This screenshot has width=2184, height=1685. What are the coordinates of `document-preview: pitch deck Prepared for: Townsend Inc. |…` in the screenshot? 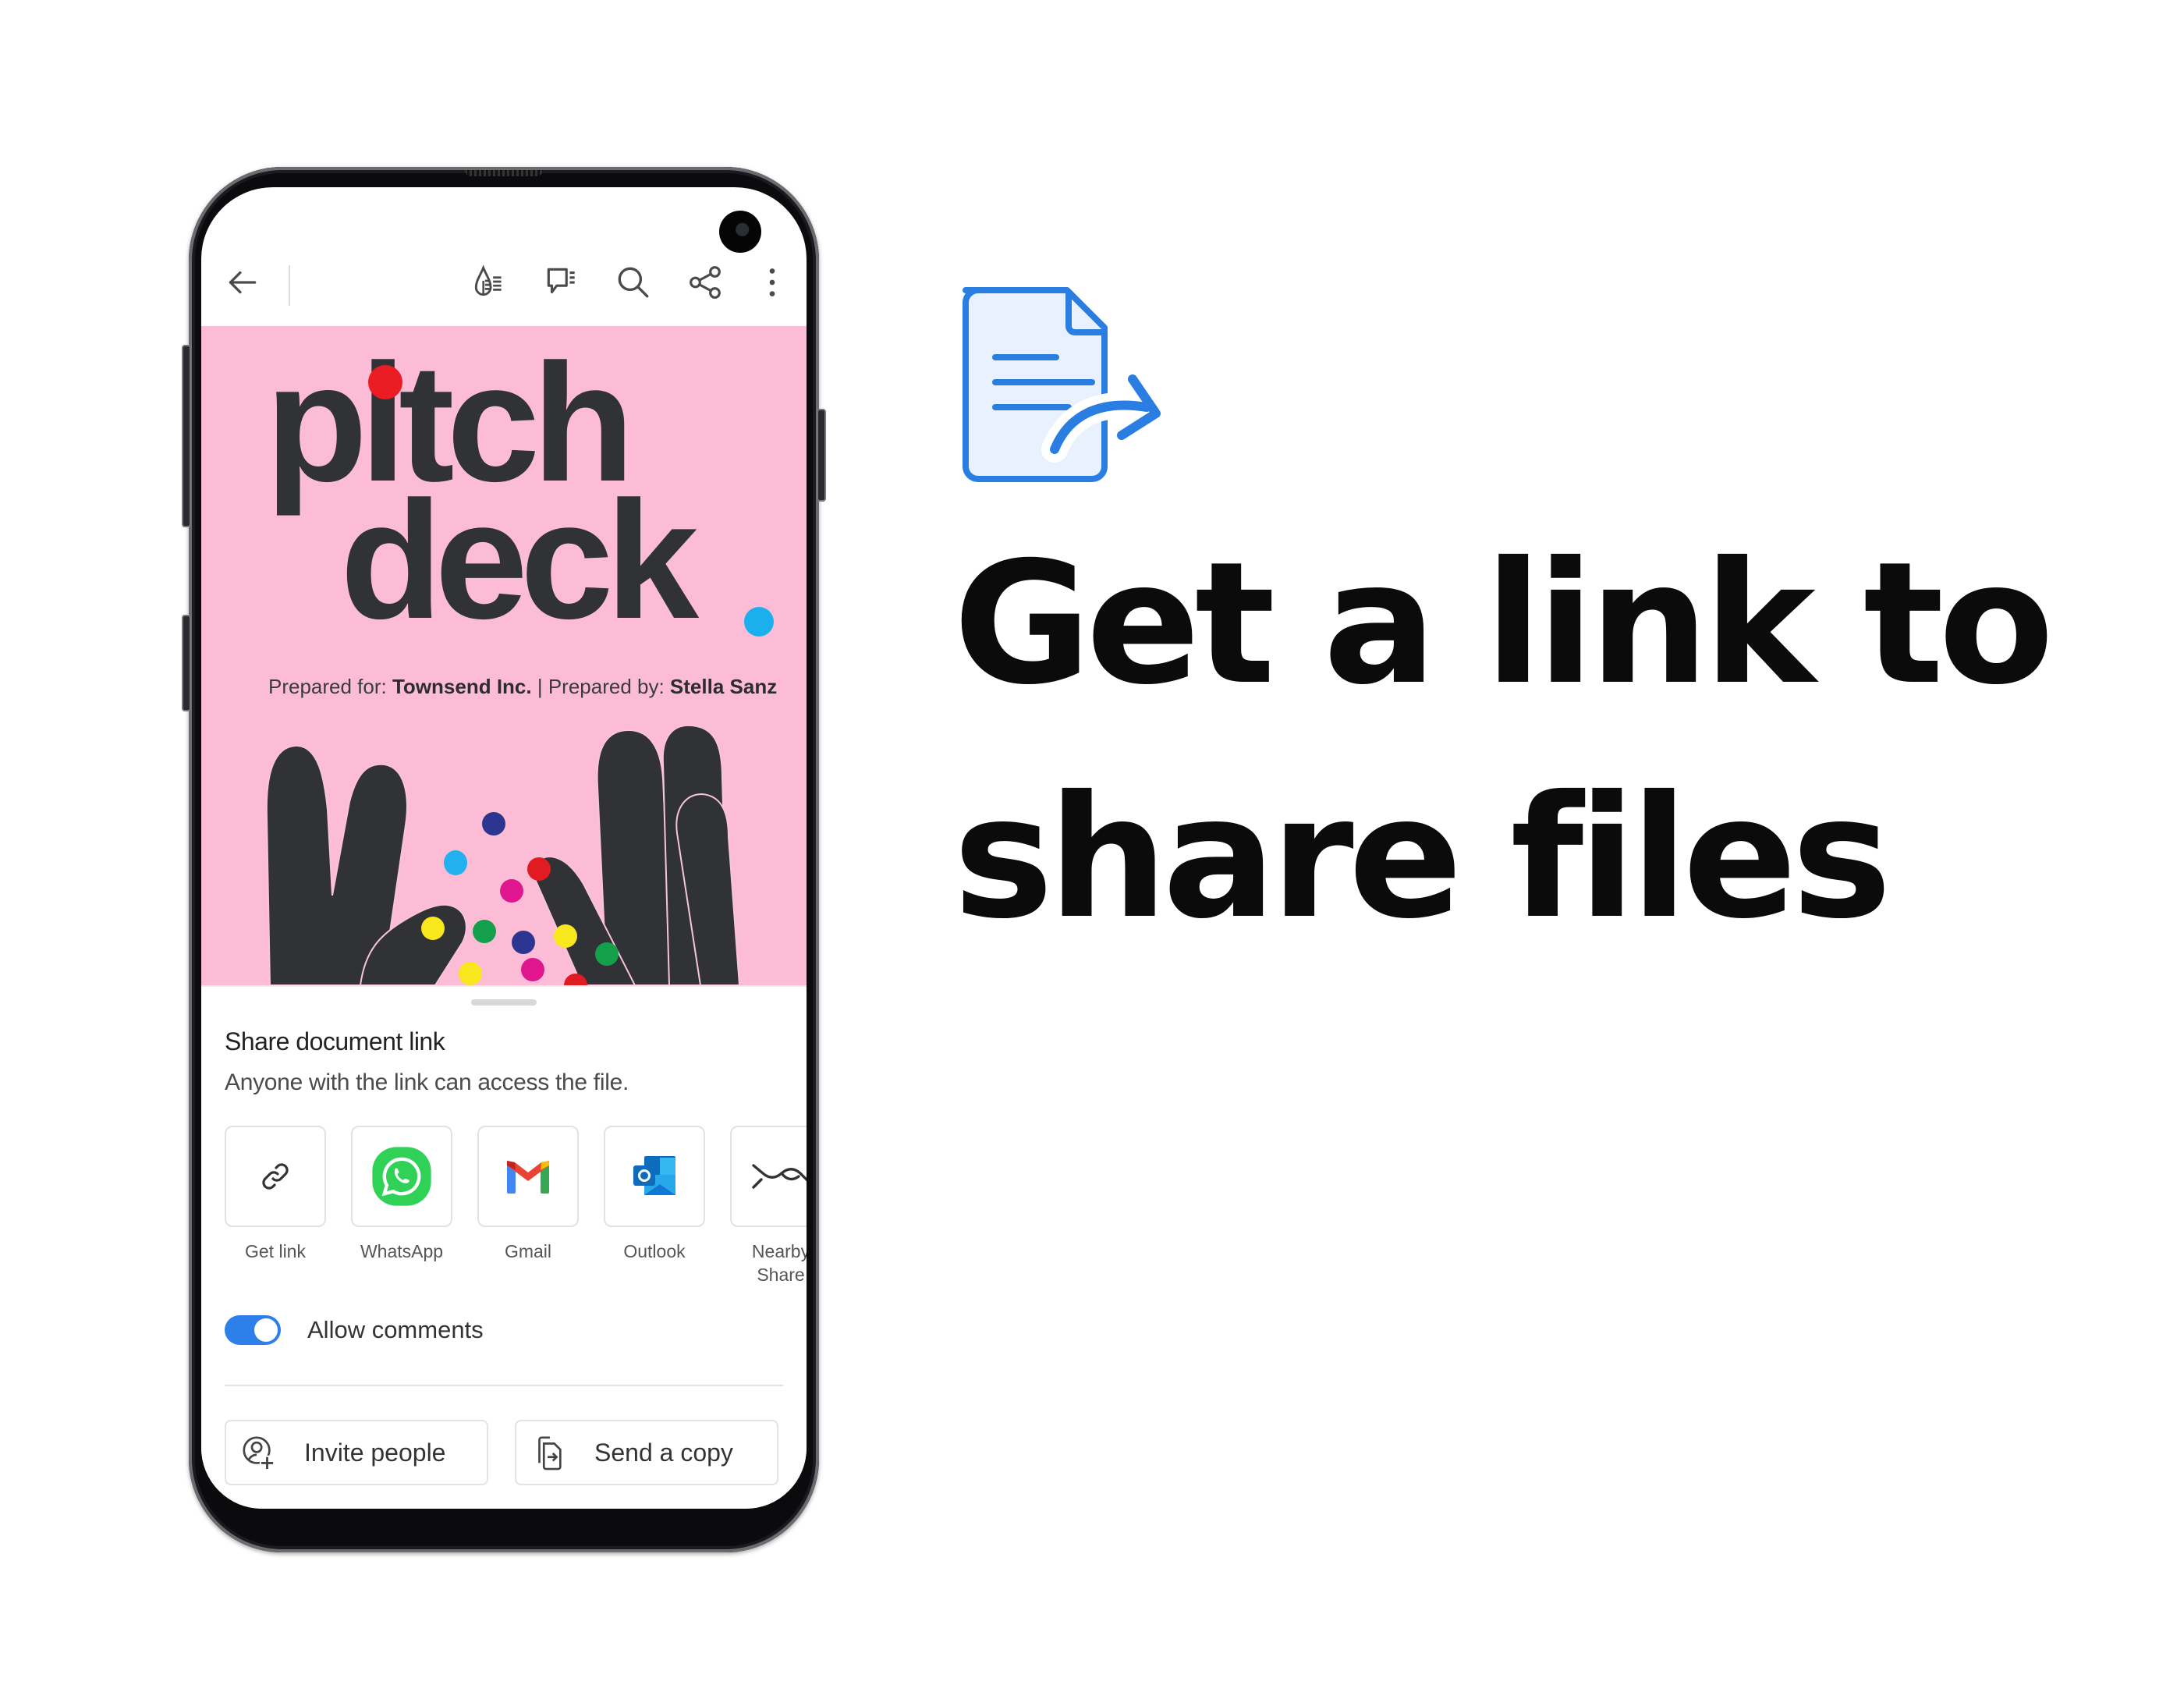 It's located at (504, 655).